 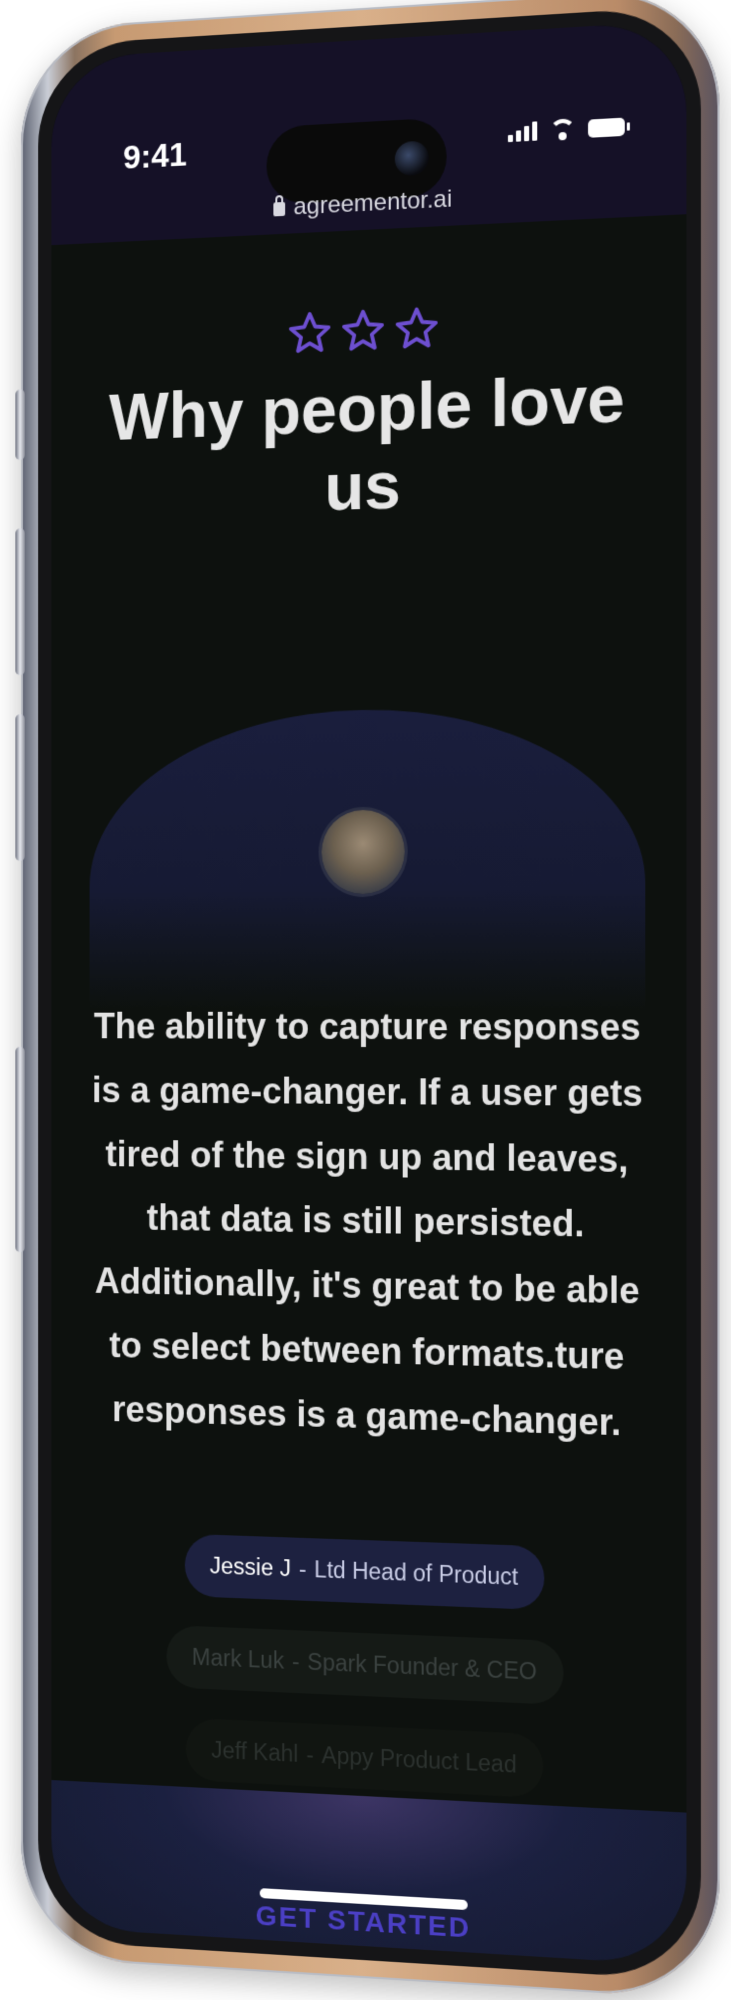 I want to click on person-role: Spark Founder & CEO, so click(x=422, y=1666).